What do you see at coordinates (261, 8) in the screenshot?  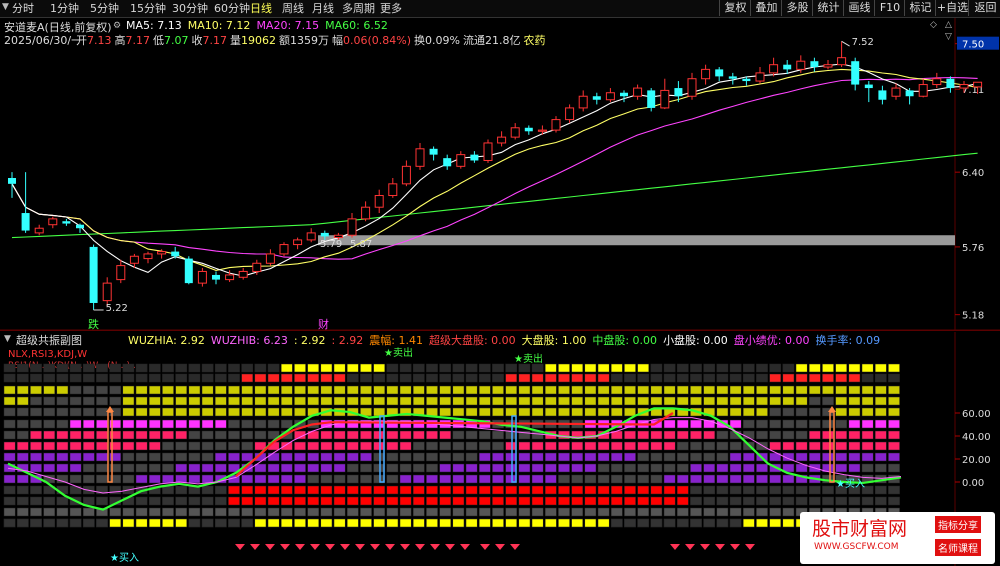 I see `tab-6: 日线` at bounding box center [261, 8].